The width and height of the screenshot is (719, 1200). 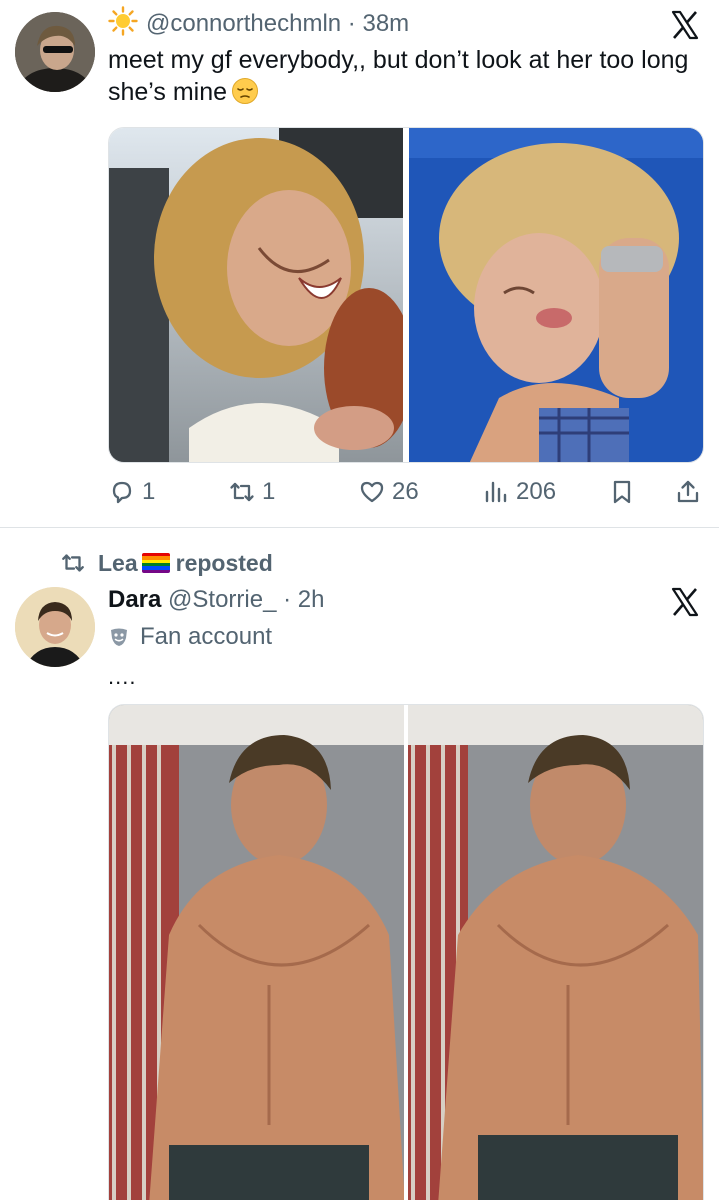 I want to click on like-button: 26, so click(x=388, y=492).